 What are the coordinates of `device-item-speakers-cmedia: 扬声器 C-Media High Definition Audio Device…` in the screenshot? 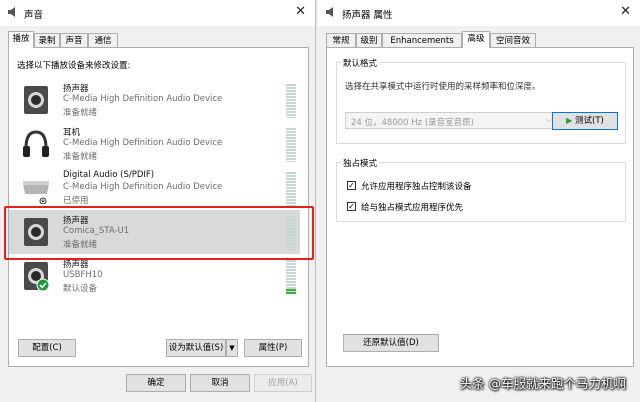 It's located at (154, 100).